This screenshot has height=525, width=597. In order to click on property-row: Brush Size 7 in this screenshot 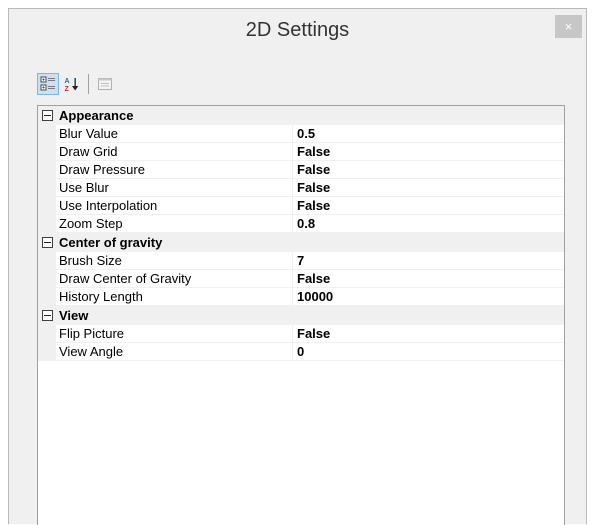, I will do `click(301, 261)`.